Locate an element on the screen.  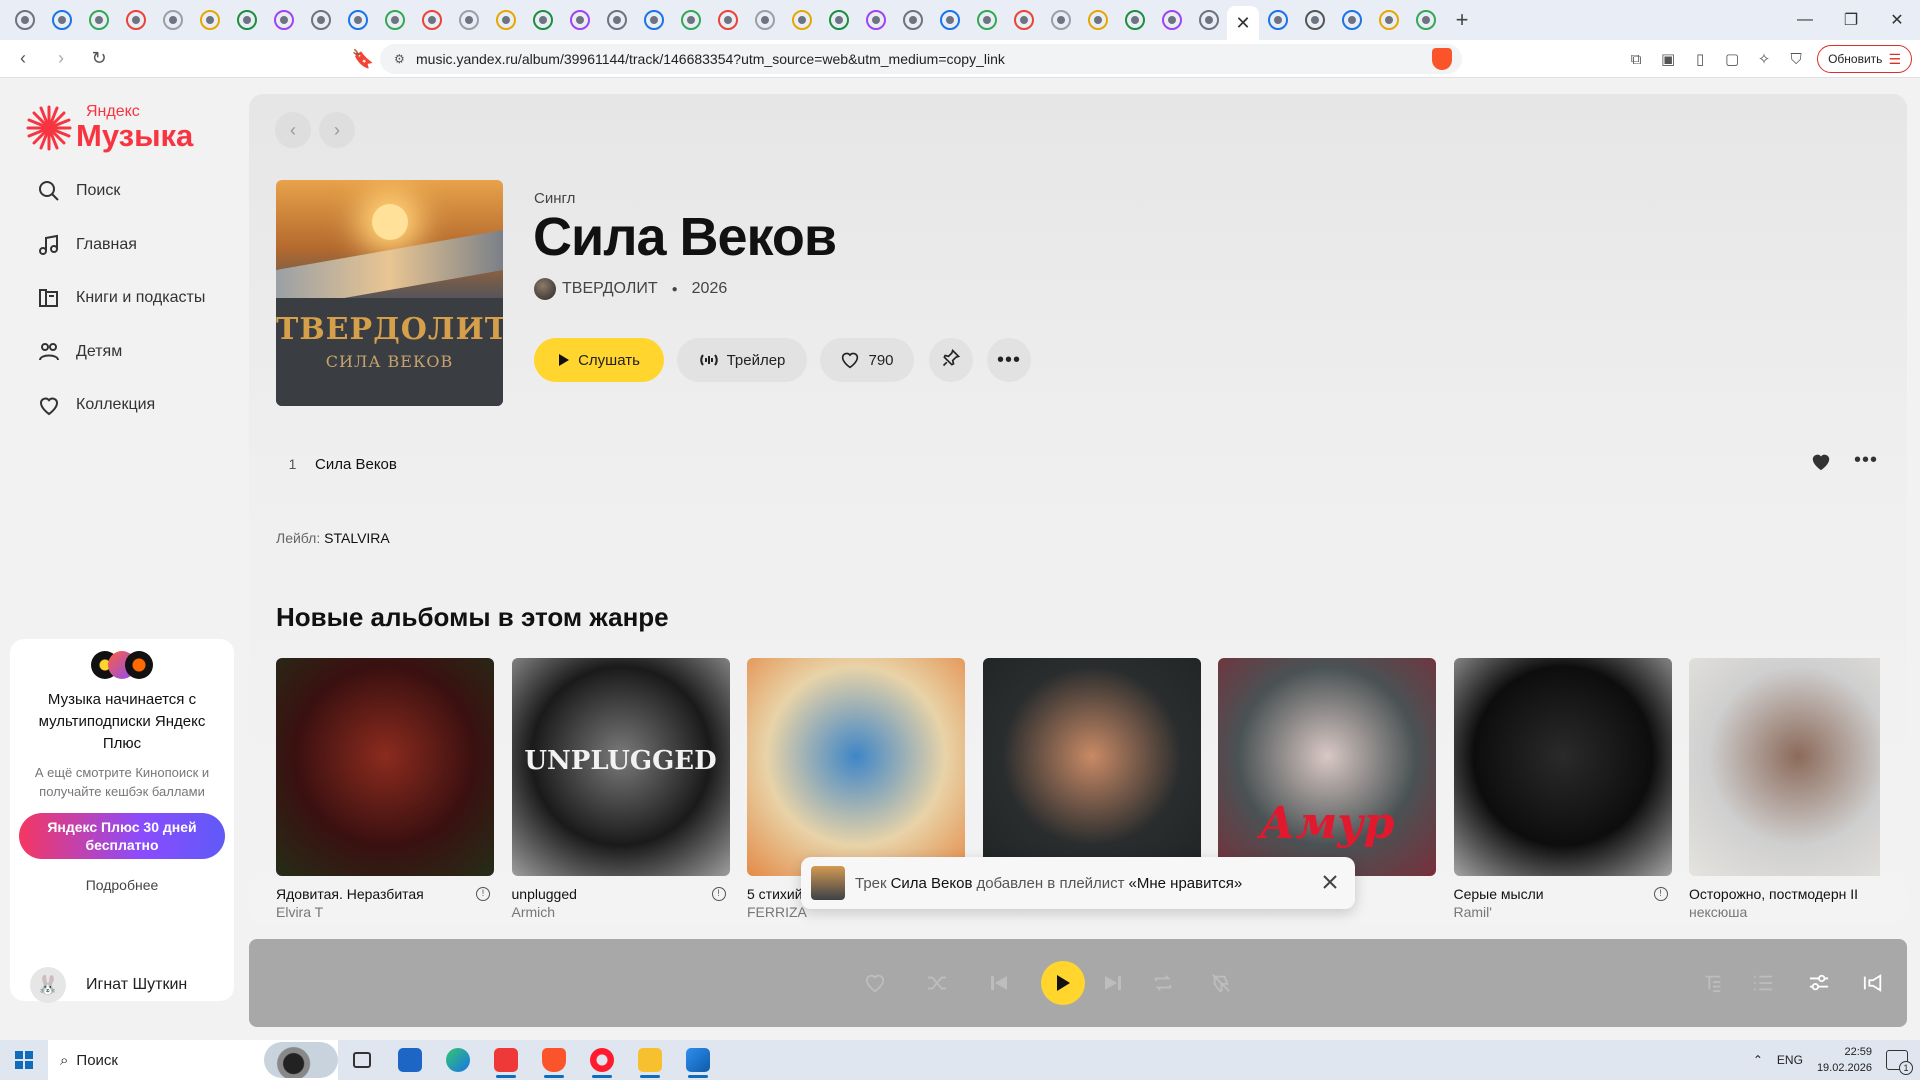
player-play-button is located at coordinates (1063, 983).